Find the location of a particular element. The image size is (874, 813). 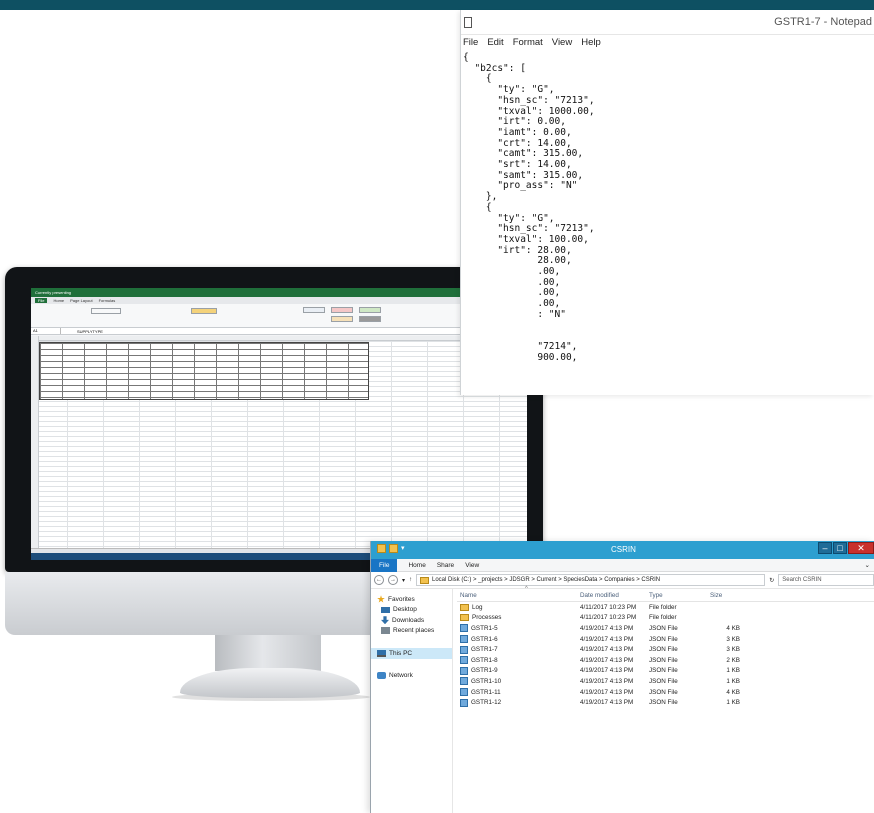

file-name: GSTR1-6 is located at coordinates (484, 639).